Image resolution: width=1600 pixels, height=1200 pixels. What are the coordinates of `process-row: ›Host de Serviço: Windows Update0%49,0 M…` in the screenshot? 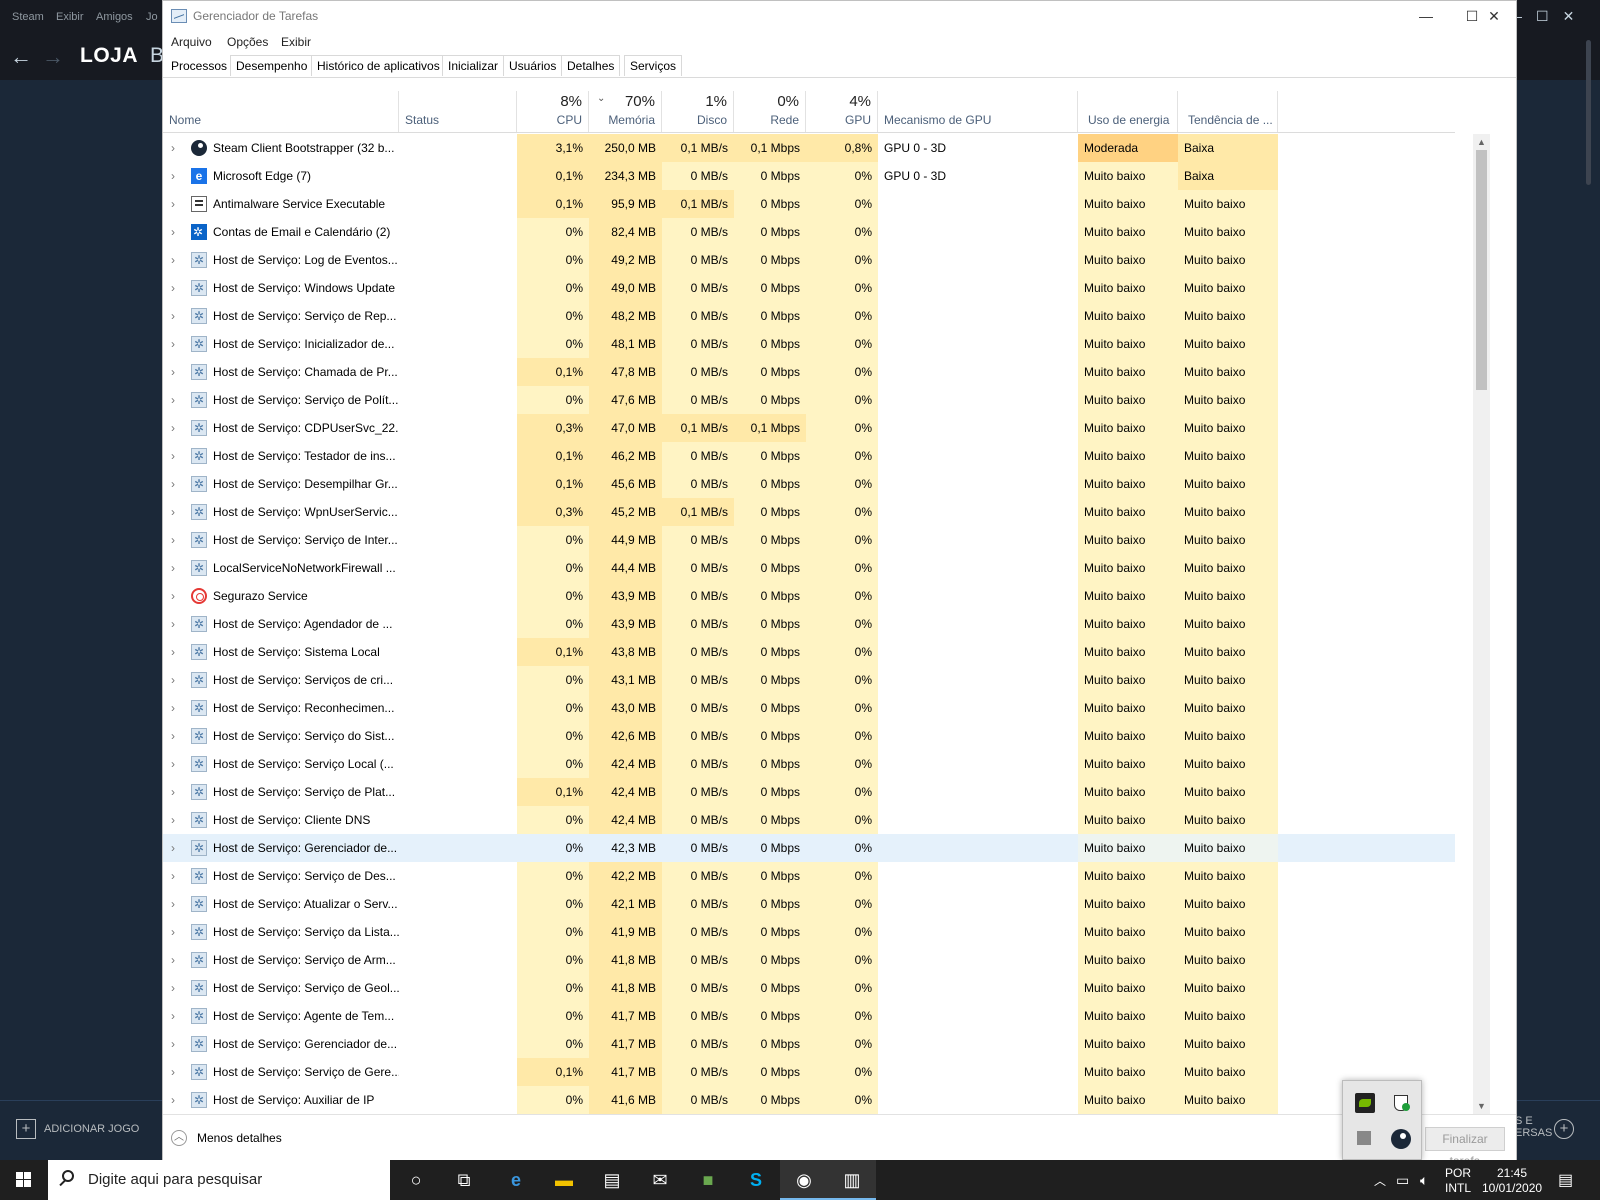 It's located at (809, 288).